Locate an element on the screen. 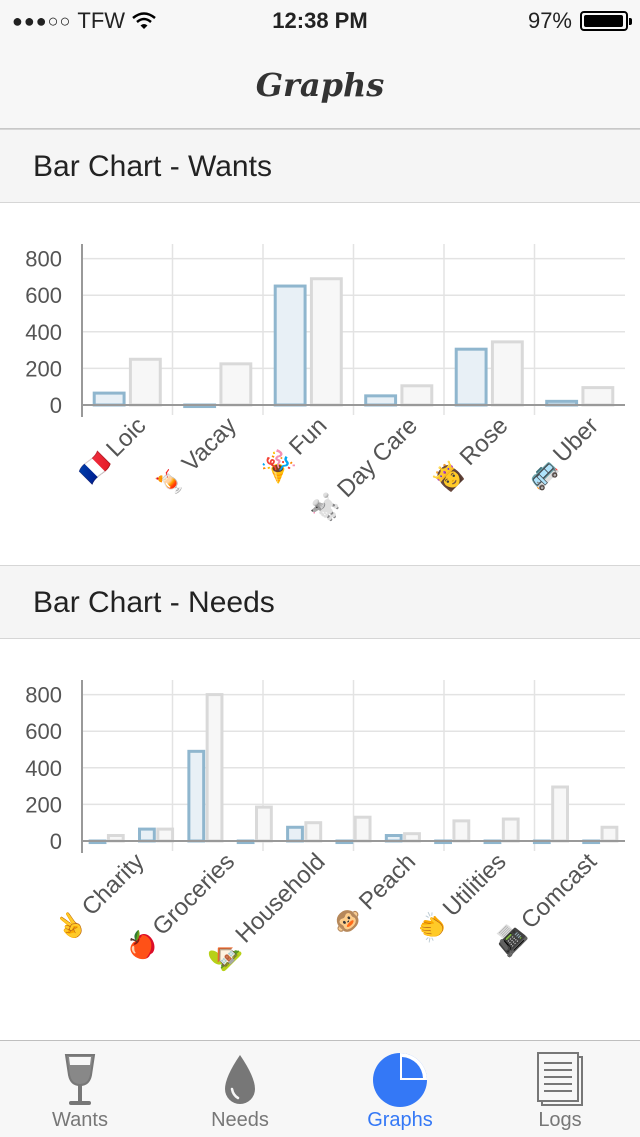  x-tick-label: 🍹 Vacay is located at coordinates (196, 457).